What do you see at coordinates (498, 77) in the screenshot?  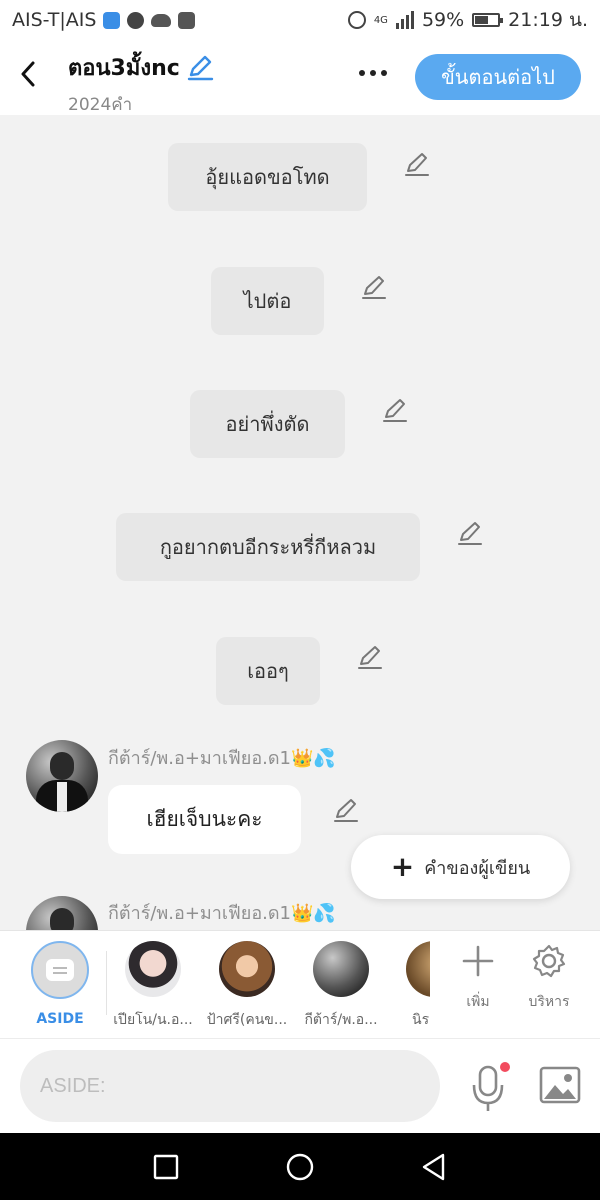 I see `next-step-button: ขั้นตอนต่อไป` at bounding box center [498, 77].